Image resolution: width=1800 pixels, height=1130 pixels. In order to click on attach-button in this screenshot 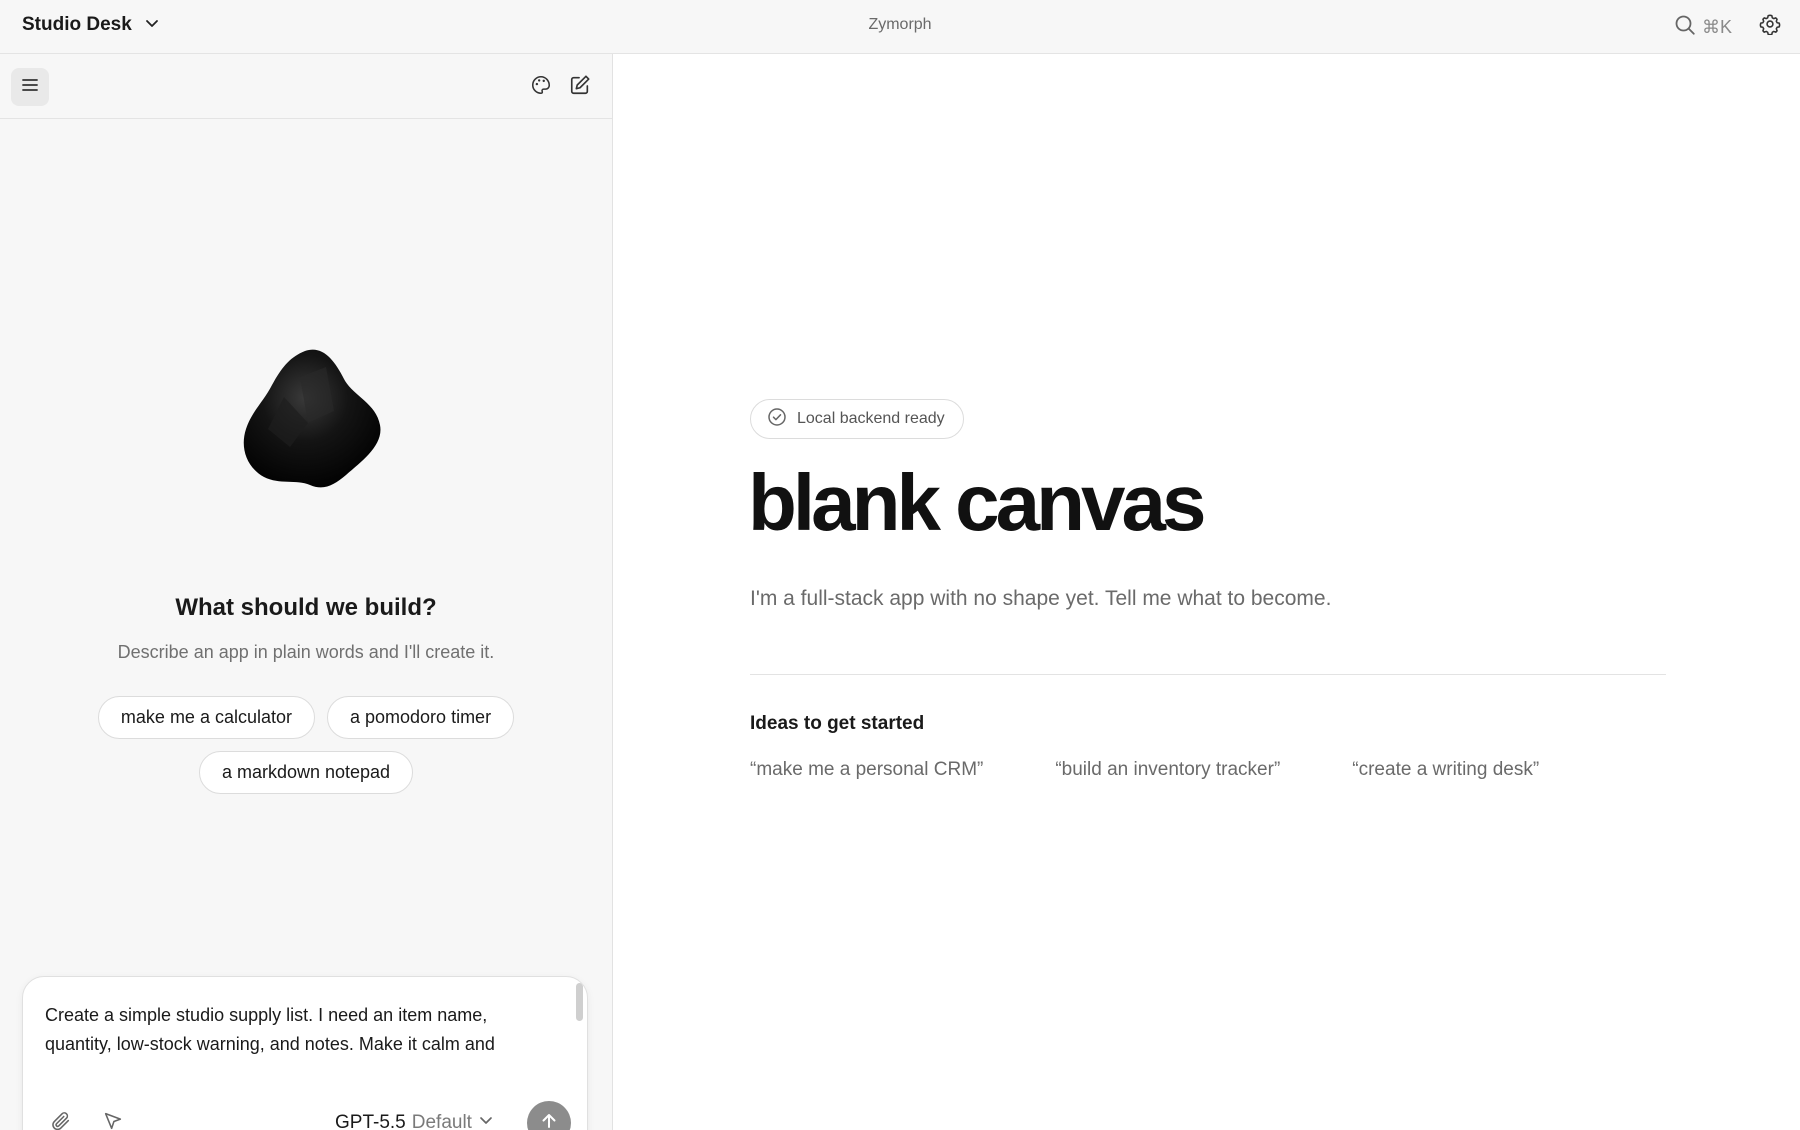, I will do `click(61, 1119)`.